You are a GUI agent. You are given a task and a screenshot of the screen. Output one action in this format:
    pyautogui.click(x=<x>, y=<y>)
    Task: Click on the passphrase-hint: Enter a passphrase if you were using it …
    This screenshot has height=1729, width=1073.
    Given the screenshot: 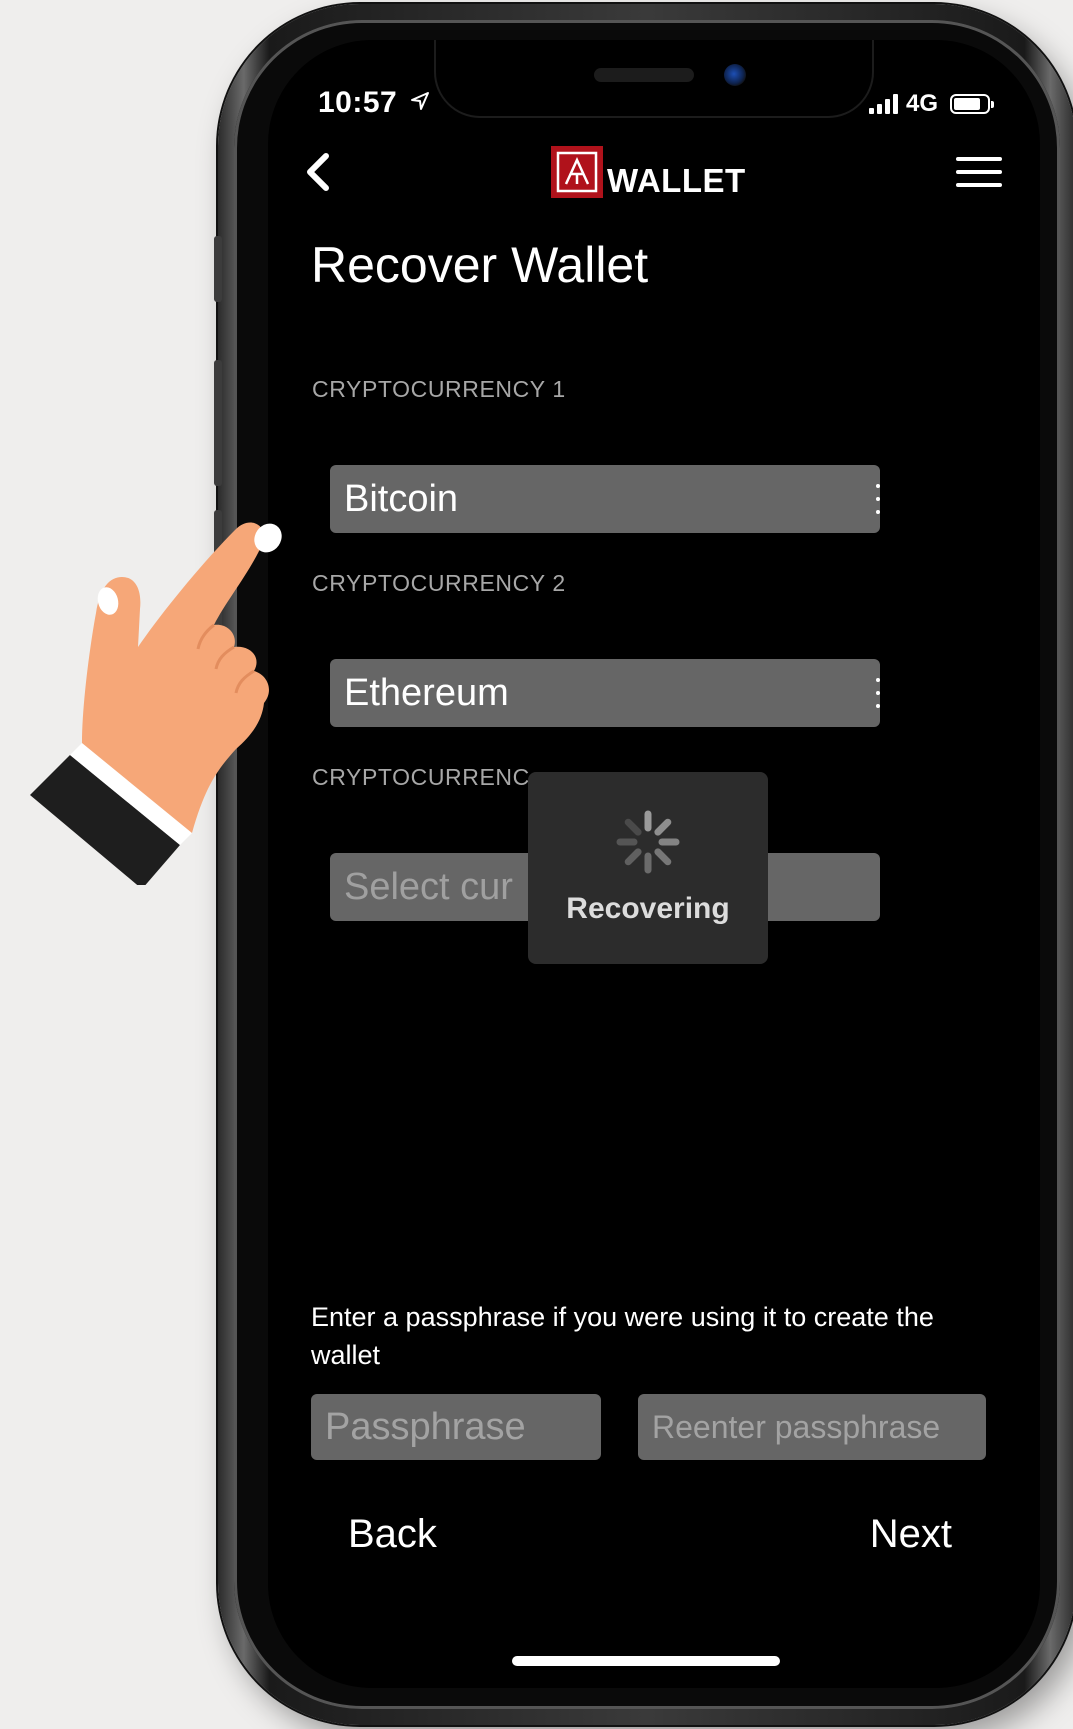 What is the action you would take?
    pyautogui.click(x=622, y=1336)
    